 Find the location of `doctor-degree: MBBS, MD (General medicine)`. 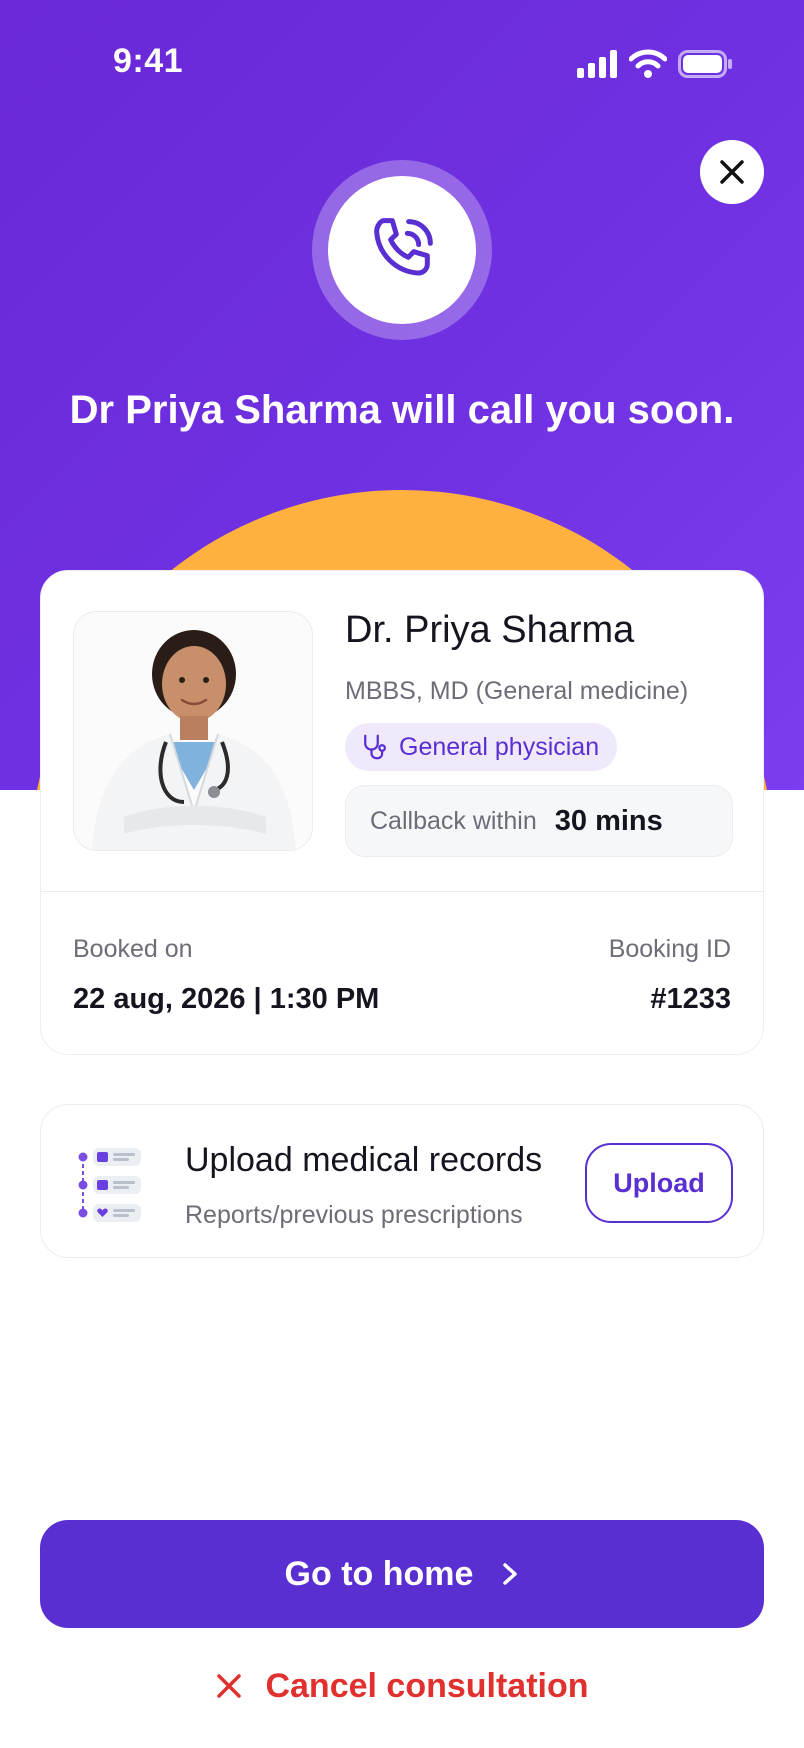

doctor-degree: MBBS, MD (General medicine) is located at coordinates (517, 691).